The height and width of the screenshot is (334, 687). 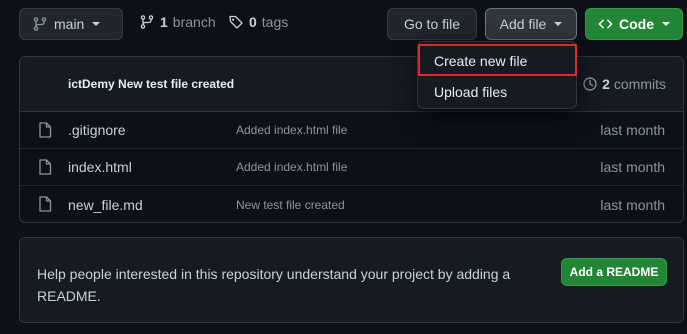 I want to click on branch-selector-button: main, so click(x=71, y=24).